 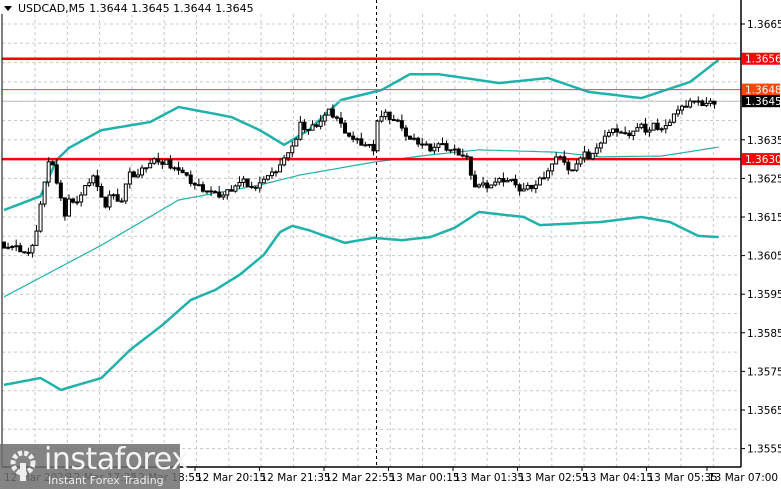 What do you see at coordinates (8, 8) in the screenshot?
I see `dropdown-triangle-icon` at bounding box center [8, 8].